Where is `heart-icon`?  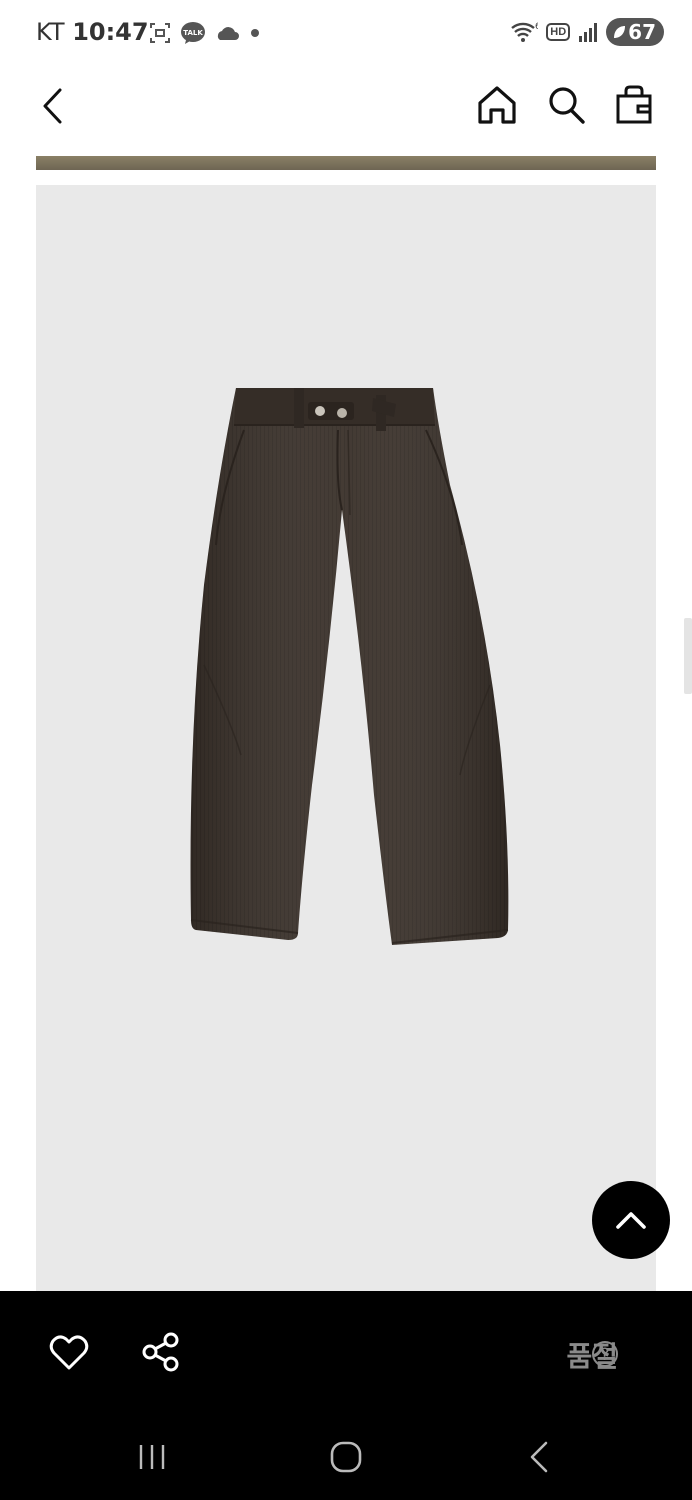
heart-icon is located at coordinates (69, 1352).